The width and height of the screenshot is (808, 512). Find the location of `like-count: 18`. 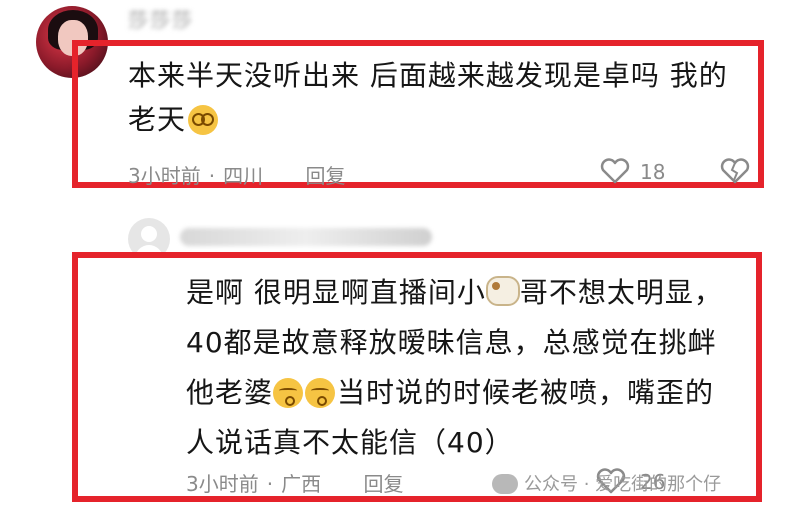

like-count: 18 is located at coordinates (653, 172).